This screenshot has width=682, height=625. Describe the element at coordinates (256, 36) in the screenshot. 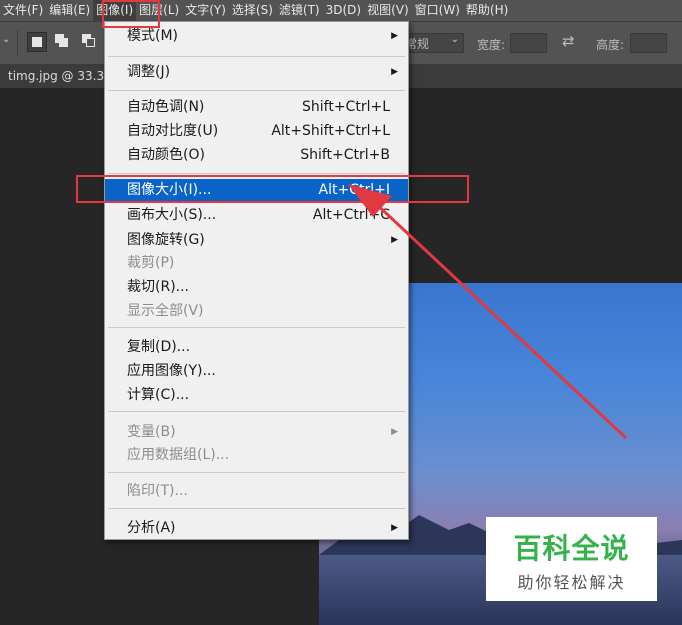

I see `menu-item-mode: 模式(M) ▶` at that location.